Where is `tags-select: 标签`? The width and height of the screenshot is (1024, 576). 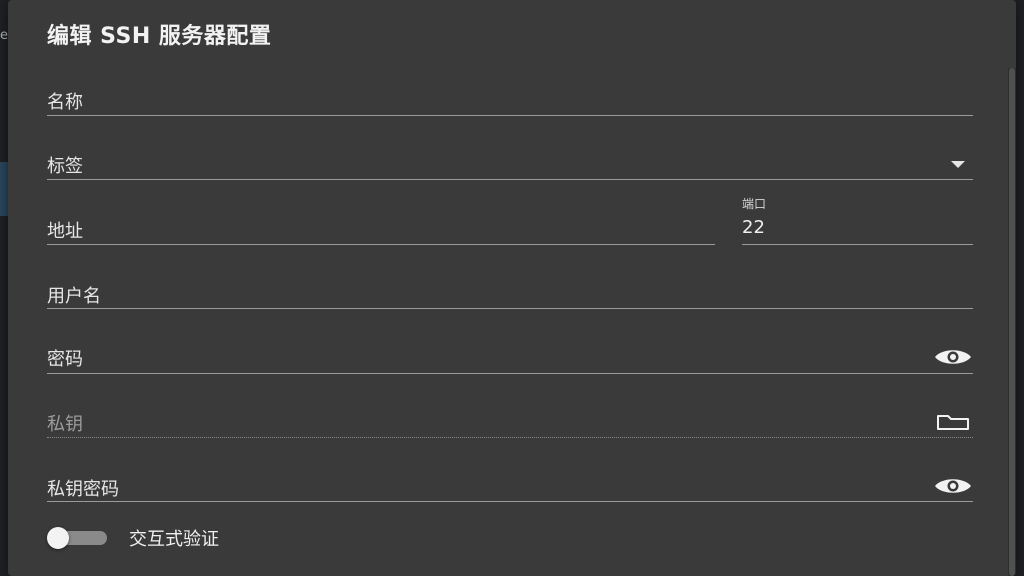 tags-select: 标签 is located at coordinates (510, 162).